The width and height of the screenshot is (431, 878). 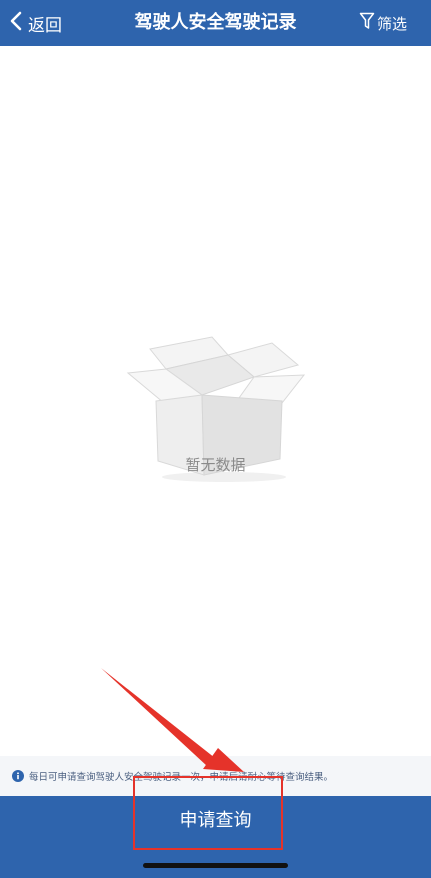 What do you see at coordinates (45, 25) in the screenshot?
I see `back-label: 返回` at bounding box center [45, 25].